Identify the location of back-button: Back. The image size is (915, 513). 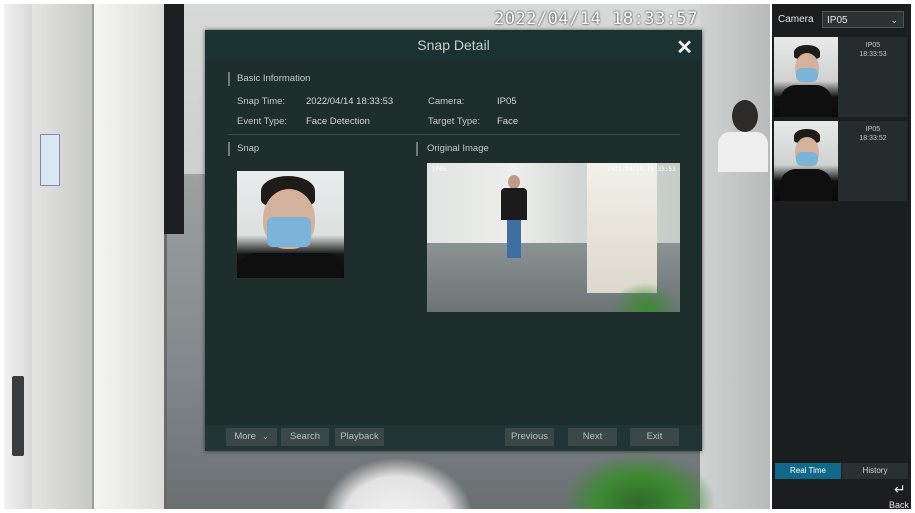
(899, 505).